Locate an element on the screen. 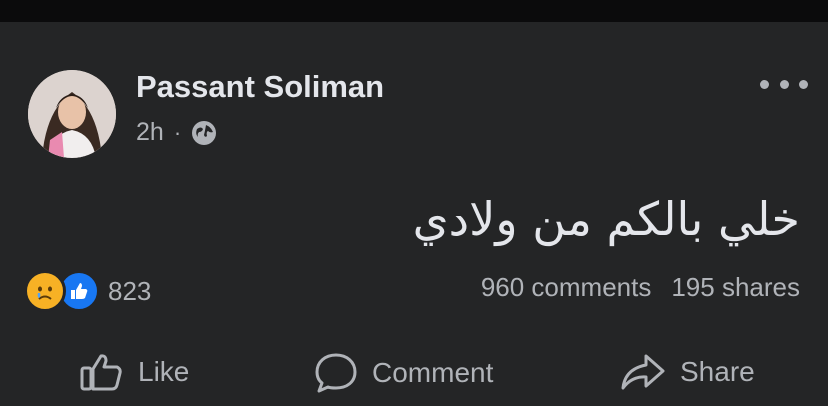 Image resolution: width=828 pixels, height=406 pixels. avatar is located at coordinates (72, 114).